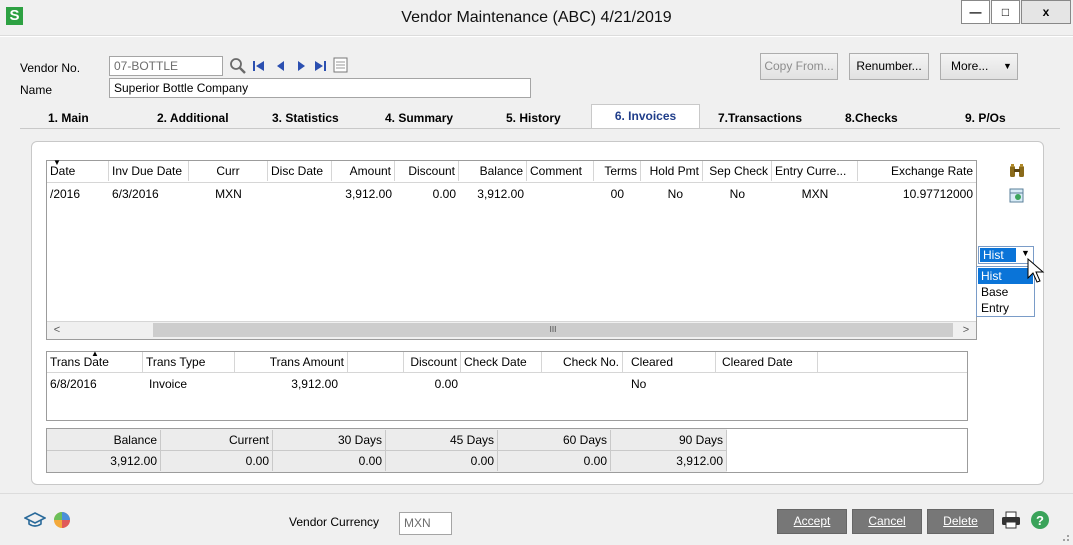 Image resolution: width=1073 pixels, height=545 pixels. I want to click on previous-record-icon, so click(281, 66).